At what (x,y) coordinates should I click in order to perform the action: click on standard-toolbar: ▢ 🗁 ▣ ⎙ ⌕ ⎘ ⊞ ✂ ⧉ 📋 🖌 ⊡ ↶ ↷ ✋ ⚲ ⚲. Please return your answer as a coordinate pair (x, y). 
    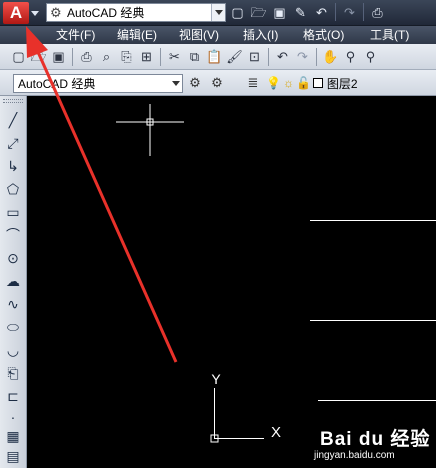
    Looking at the image, I should click on (218, 57).